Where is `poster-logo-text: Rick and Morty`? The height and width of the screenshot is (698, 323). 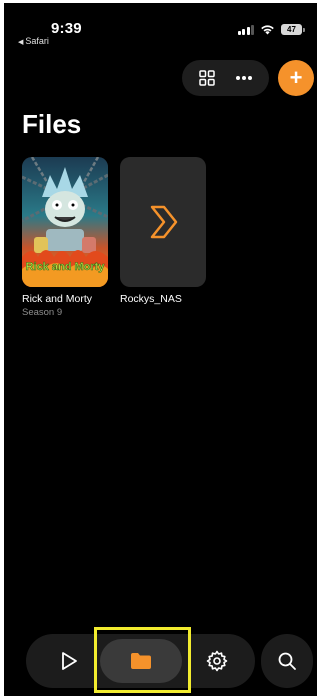
poster-logo-text: Rick and Morty is located at coordinates (66, 267).